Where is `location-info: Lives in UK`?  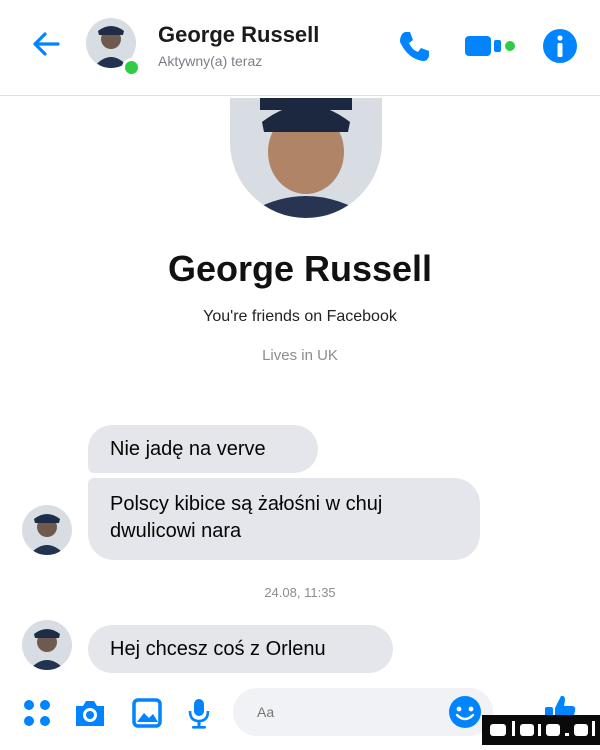
location-info: Lives in UK is located at coordinates (300, 355).